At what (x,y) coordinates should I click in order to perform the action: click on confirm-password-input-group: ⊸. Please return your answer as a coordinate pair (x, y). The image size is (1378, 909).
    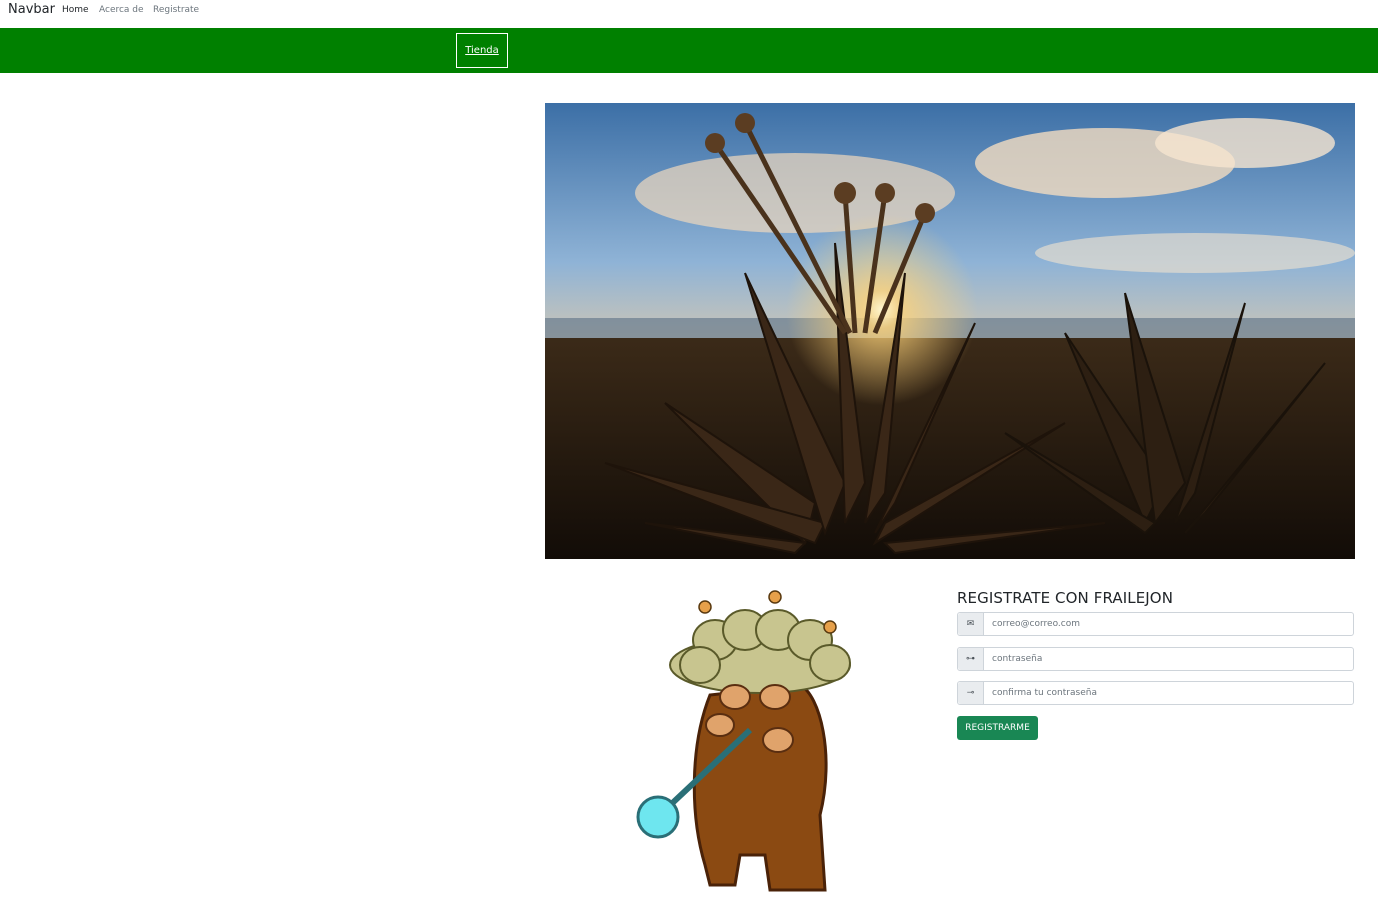
    Looking at the image, I should click on (1155, 693).